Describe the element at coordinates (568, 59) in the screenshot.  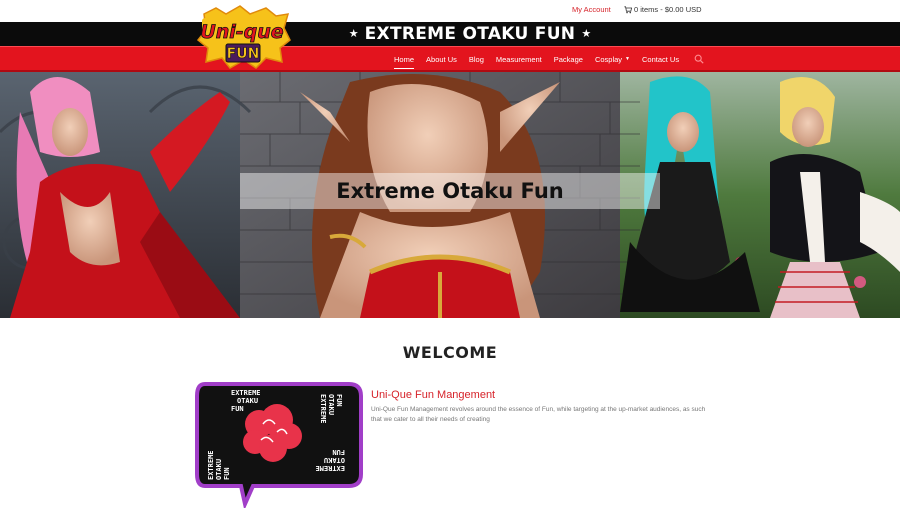
I see `nav-item-package: Package` at that location.